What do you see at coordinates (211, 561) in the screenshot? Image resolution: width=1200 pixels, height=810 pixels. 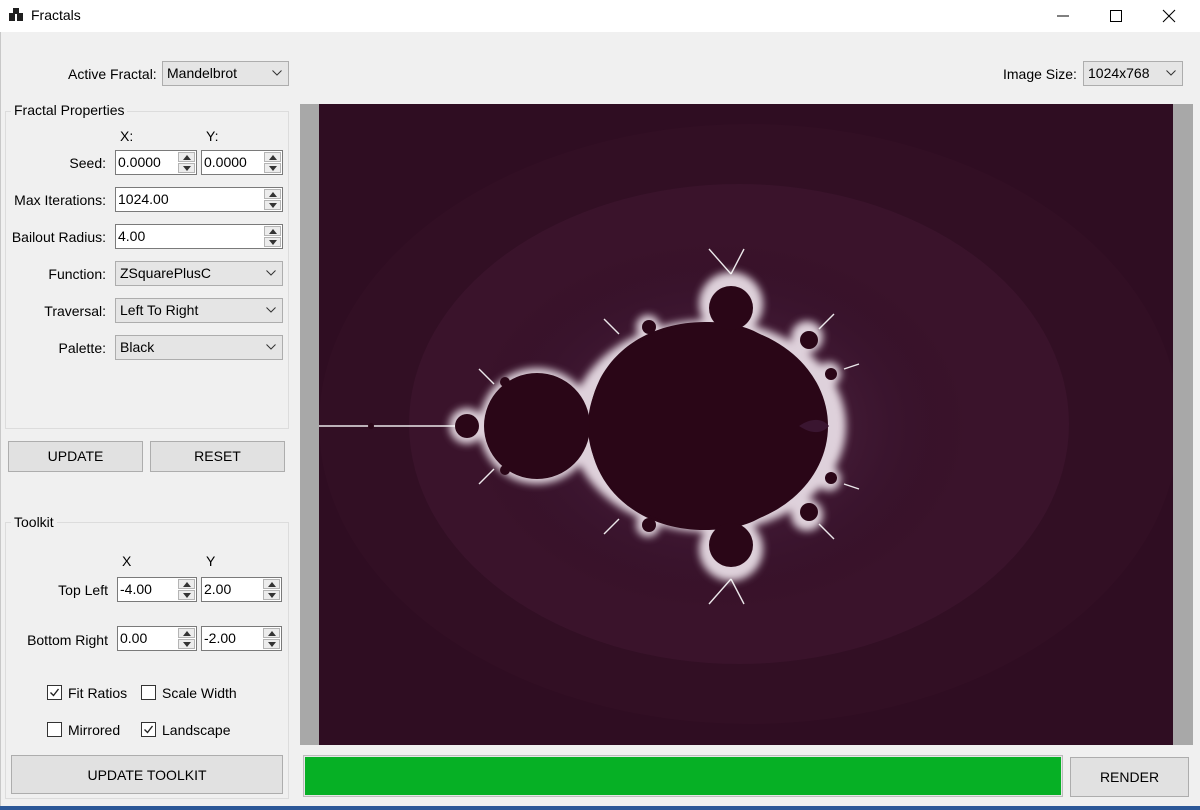 I see `toolkit-y-header: Y` at bounding box center [211, 561].